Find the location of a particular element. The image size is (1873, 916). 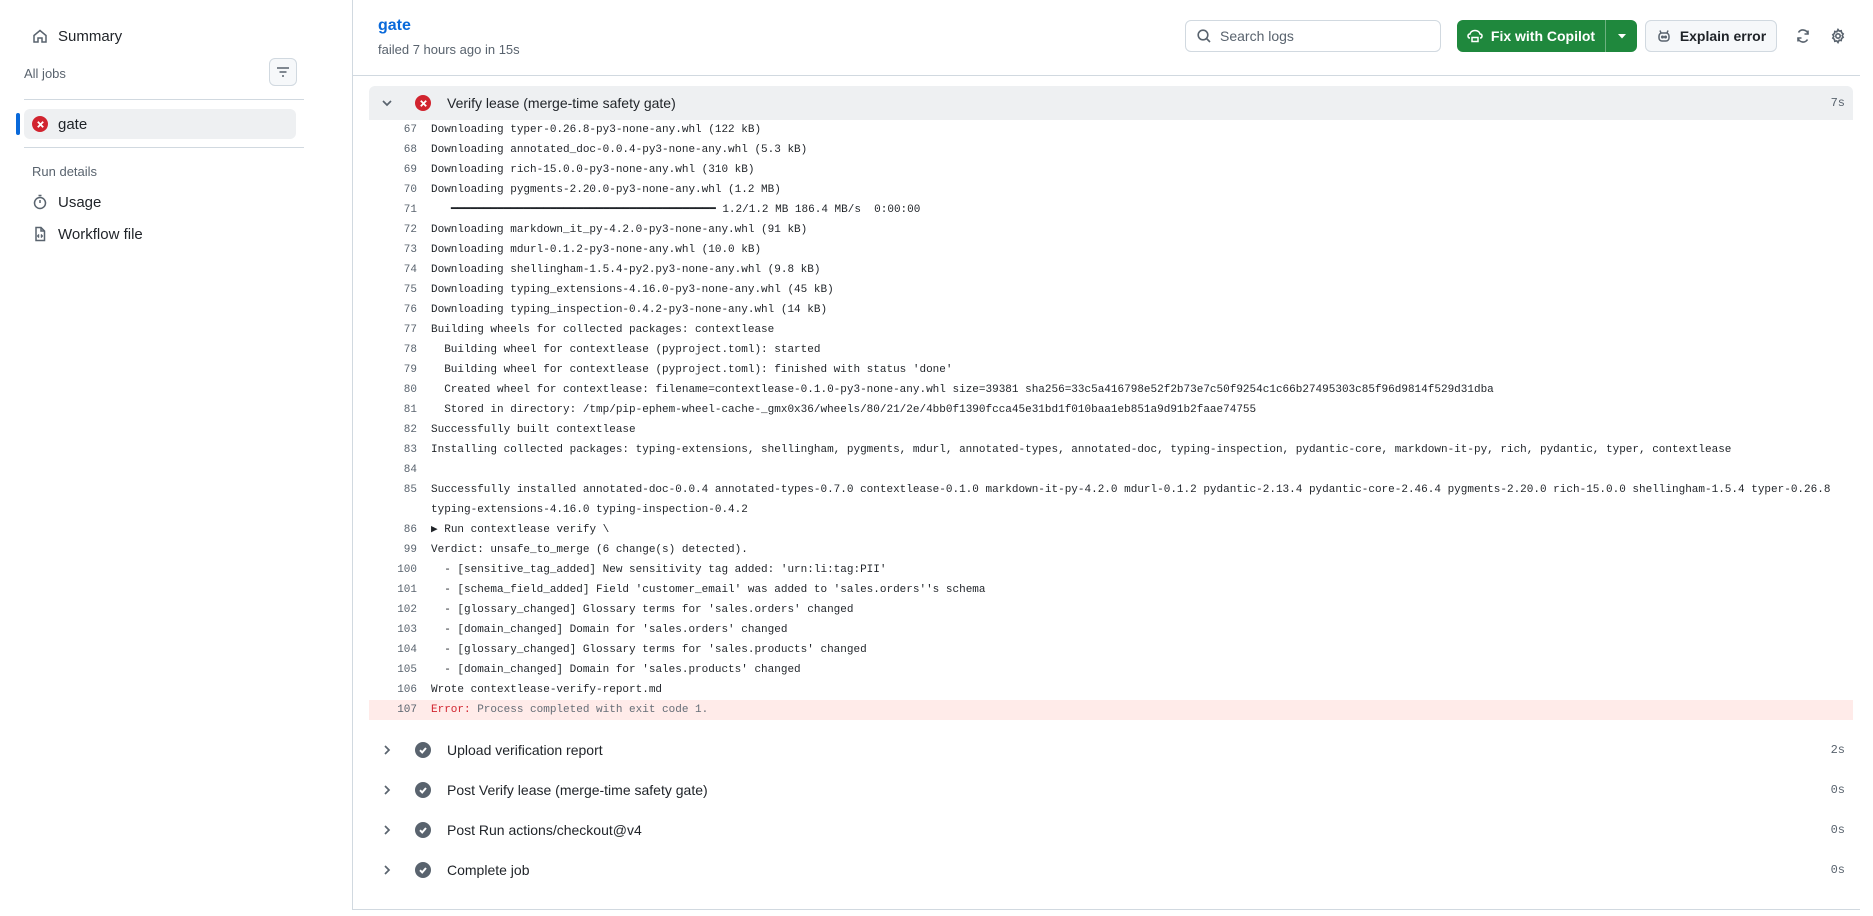

log-line-number: 69 is located at coordinates (393, 170).